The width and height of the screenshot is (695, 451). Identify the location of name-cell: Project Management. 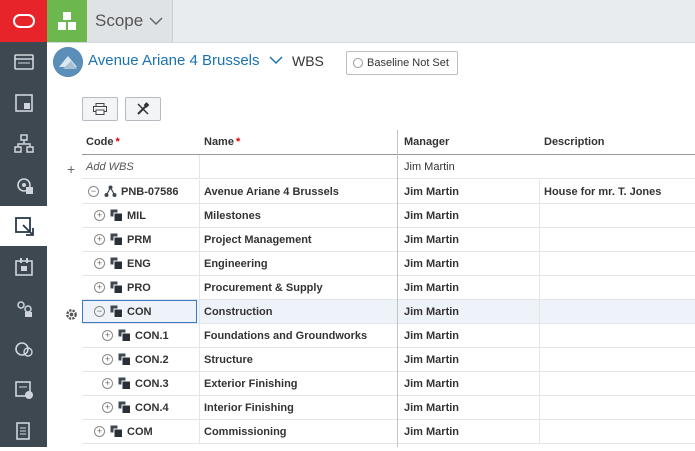
(258, 239).